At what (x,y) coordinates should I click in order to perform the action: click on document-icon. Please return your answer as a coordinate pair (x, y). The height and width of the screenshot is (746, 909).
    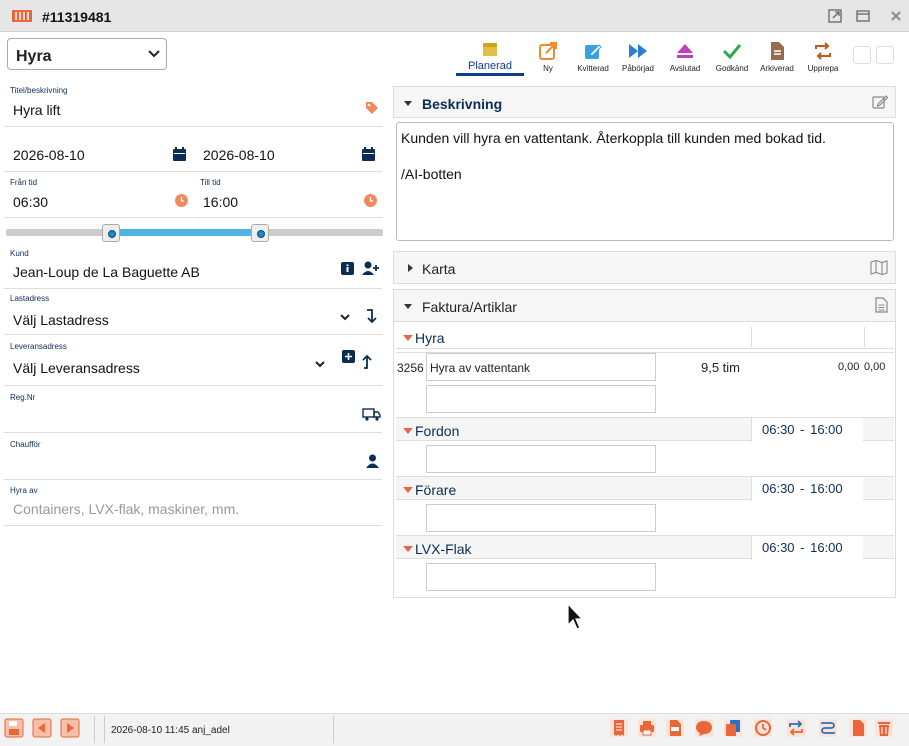
    Looking at the image, I should click on (881, 305).